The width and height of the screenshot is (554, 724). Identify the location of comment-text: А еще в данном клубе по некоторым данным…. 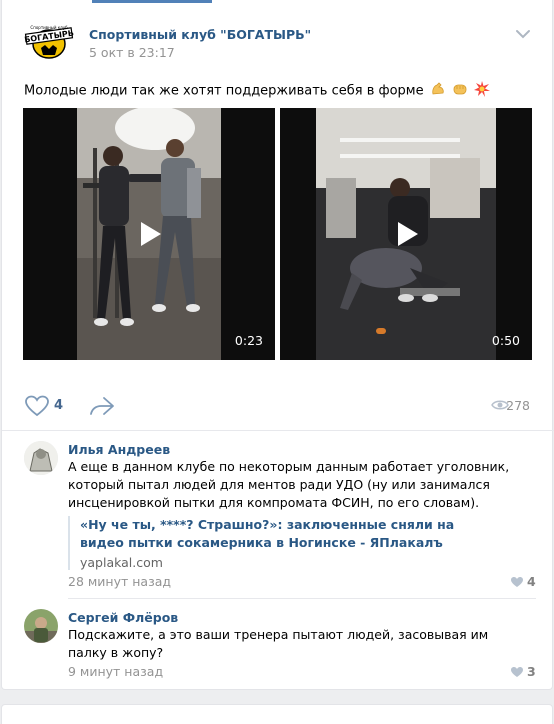
(289, 484).